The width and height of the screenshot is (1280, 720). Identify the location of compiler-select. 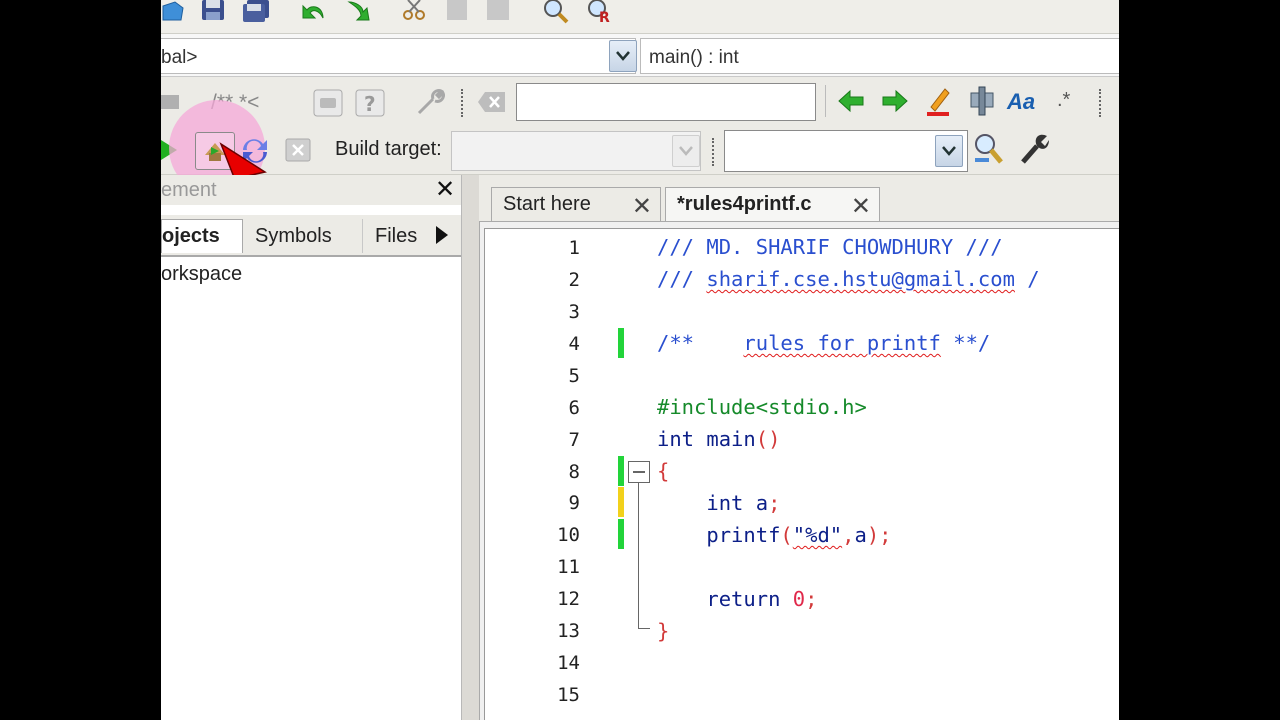
(846, 151).